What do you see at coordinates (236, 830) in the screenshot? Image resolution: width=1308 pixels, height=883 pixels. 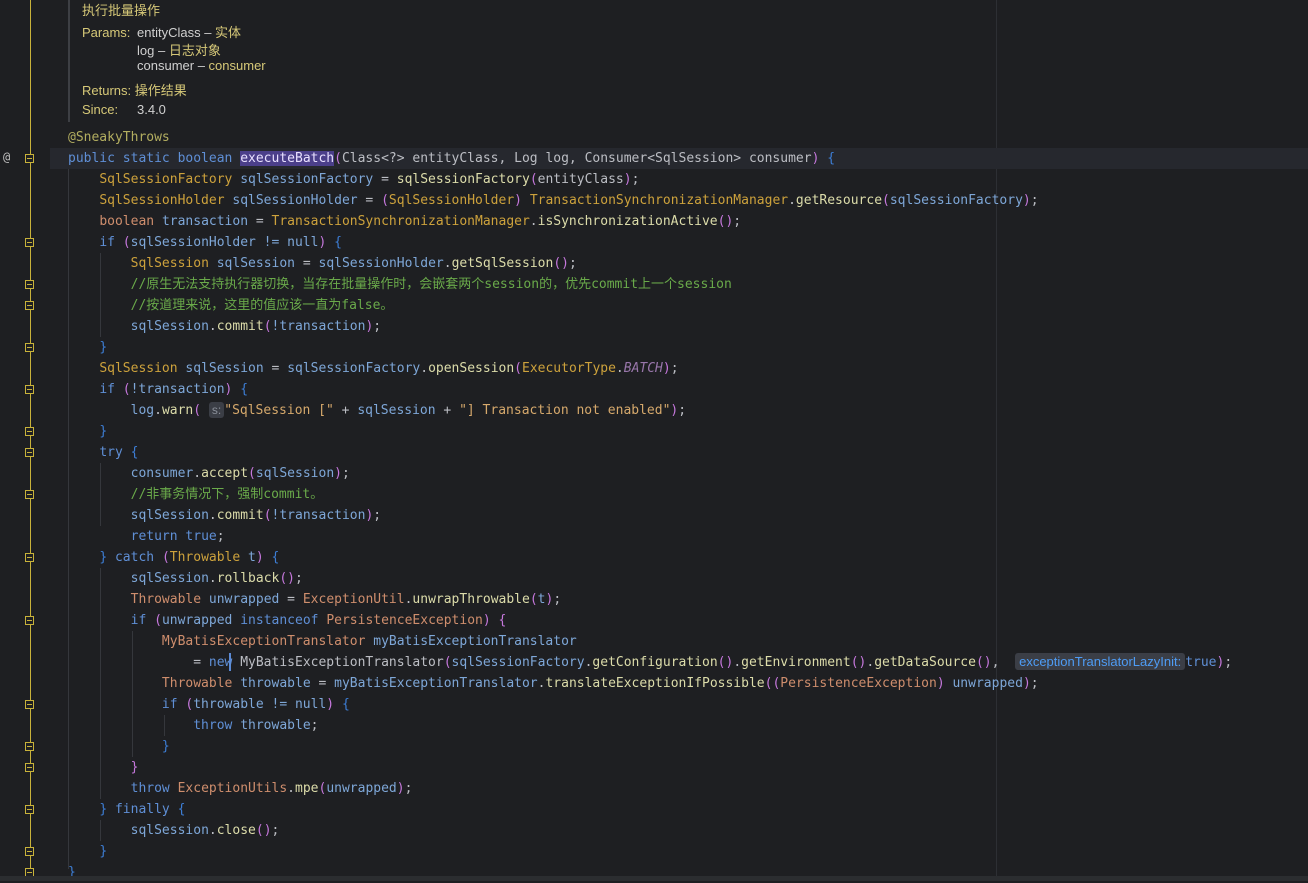 I see `method-token: close` at bounding box center [236, 830].